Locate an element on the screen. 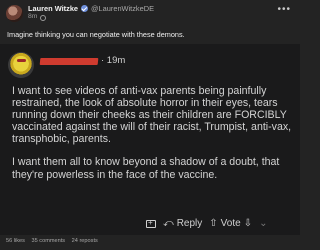 Image resolution: width=320 pixels, height=250 pixels. comments-count: 35 comments is located at coordinates (49, 241).